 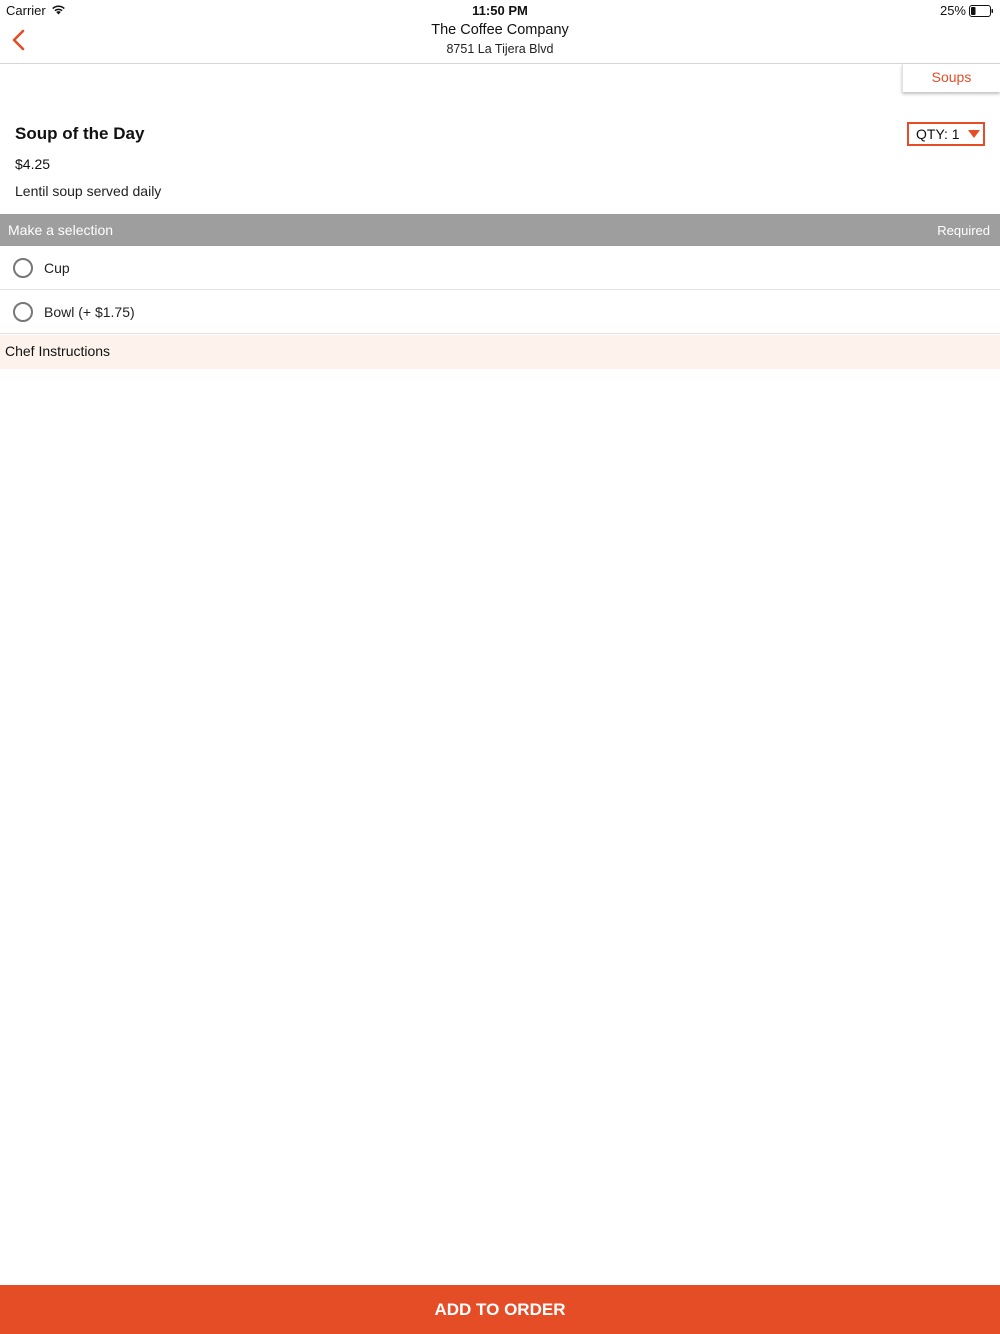 What do you see at coordinates (500, 30) in the screenshot?
I see `restaurant-name: The Coffee Company` at bounding box center [500, 30].